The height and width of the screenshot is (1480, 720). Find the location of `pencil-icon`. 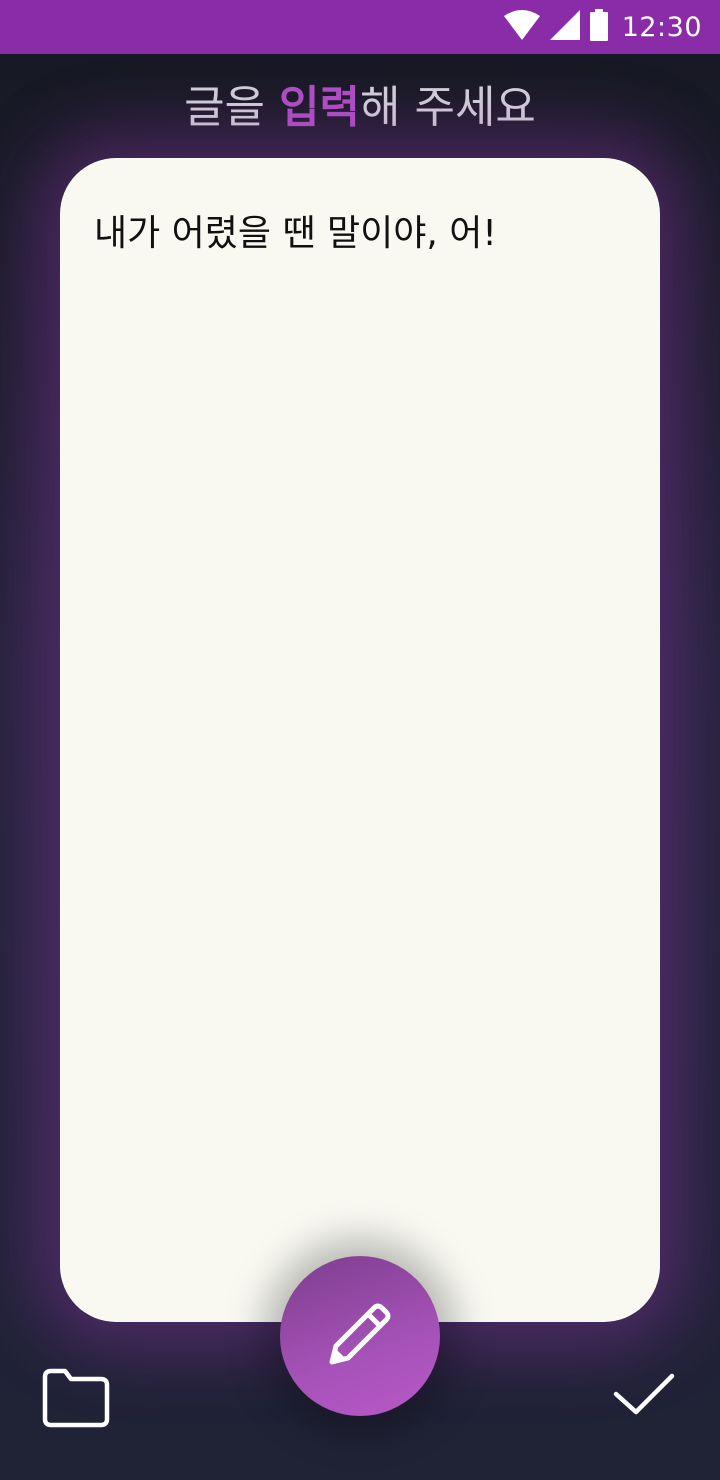

pencil-icon is located at coordinates (360, 1336).